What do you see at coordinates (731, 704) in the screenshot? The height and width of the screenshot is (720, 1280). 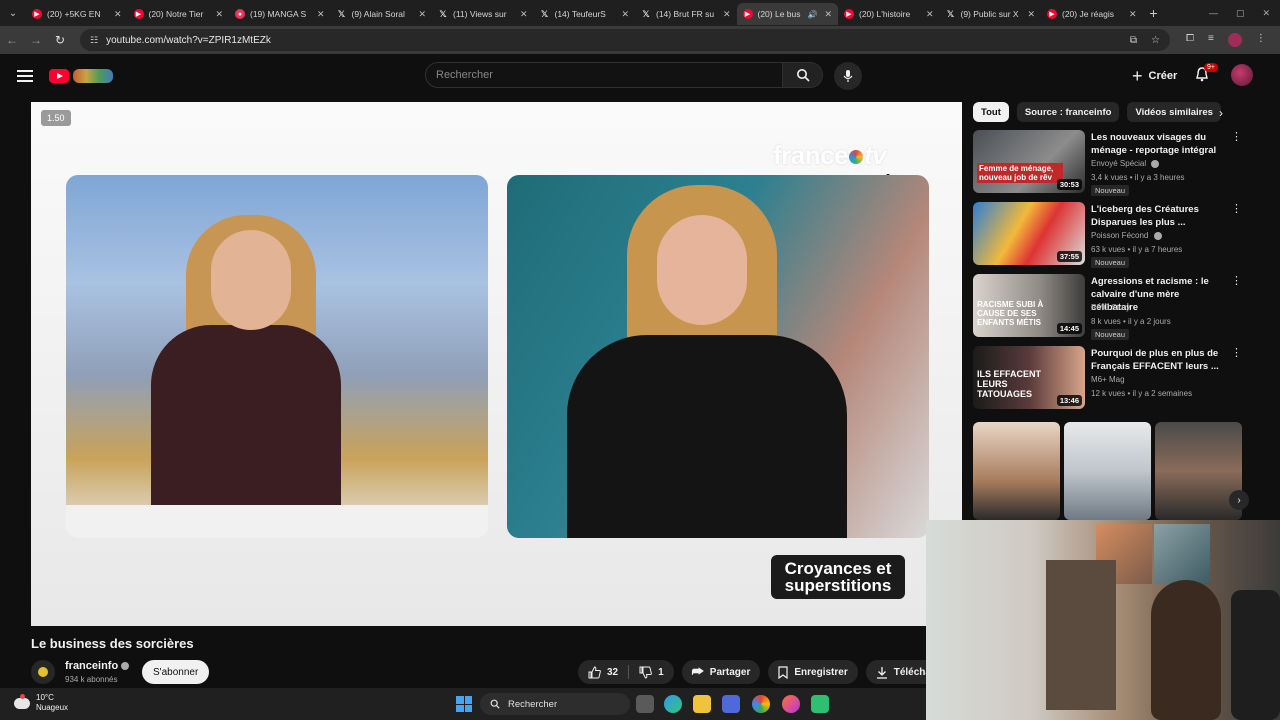 I see `store-icon` at bounding box center [731, 704].